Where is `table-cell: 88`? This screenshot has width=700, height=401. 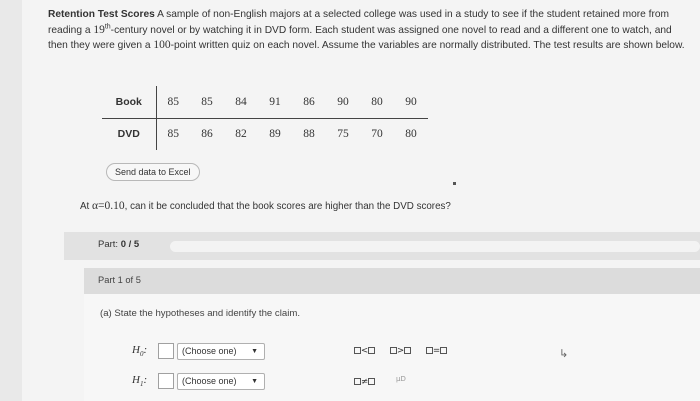
table-cell: 88 is located at coordinates (309, 134).